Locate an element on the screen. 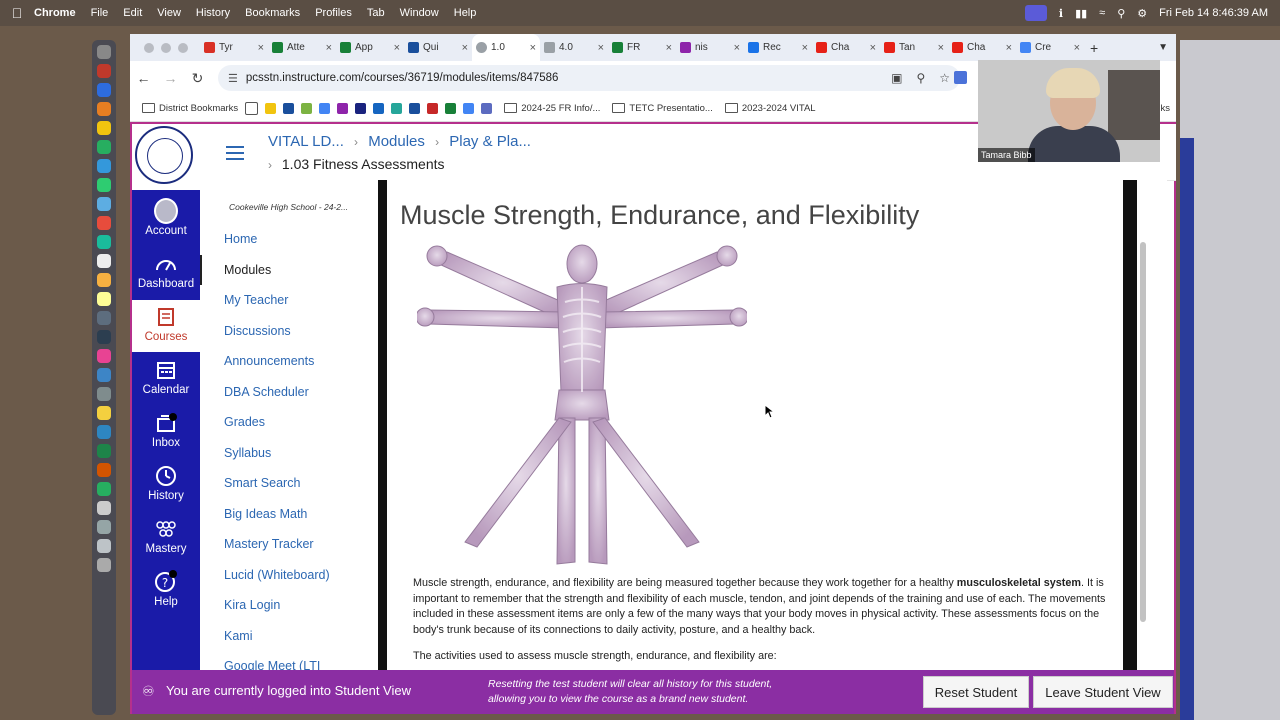 The height and width of the screenshot is (720, 1280). course-nav-announcements: Announcements is located at coordinates (289, 361).